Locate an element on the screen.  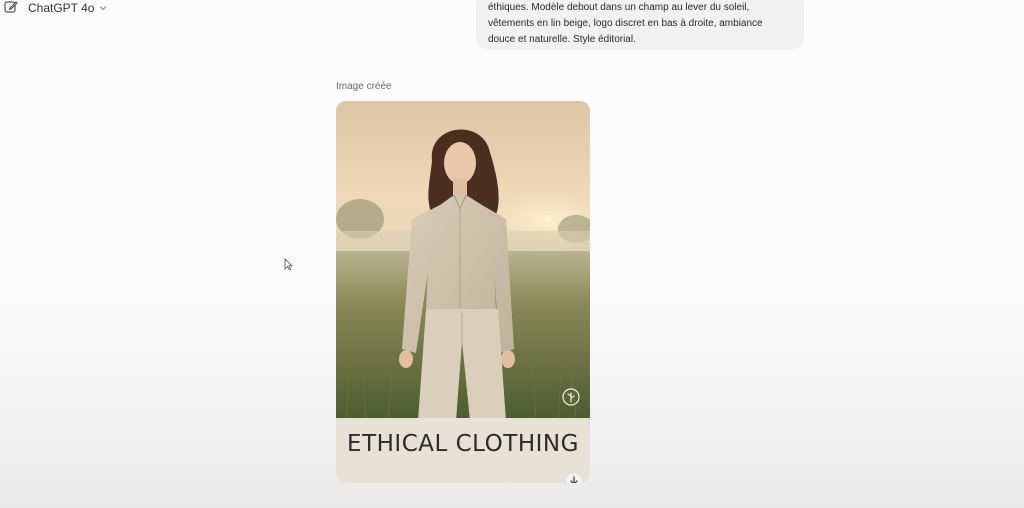
download-icon is located at coordinates (574, 479).